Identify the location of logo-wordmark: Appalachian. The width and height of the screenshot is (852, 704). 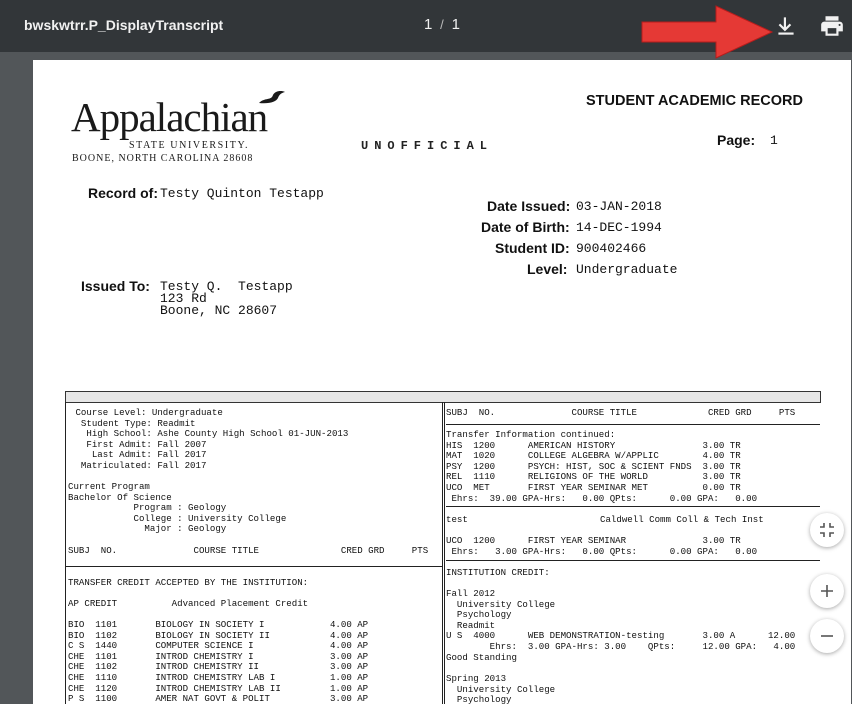
(169, 117).